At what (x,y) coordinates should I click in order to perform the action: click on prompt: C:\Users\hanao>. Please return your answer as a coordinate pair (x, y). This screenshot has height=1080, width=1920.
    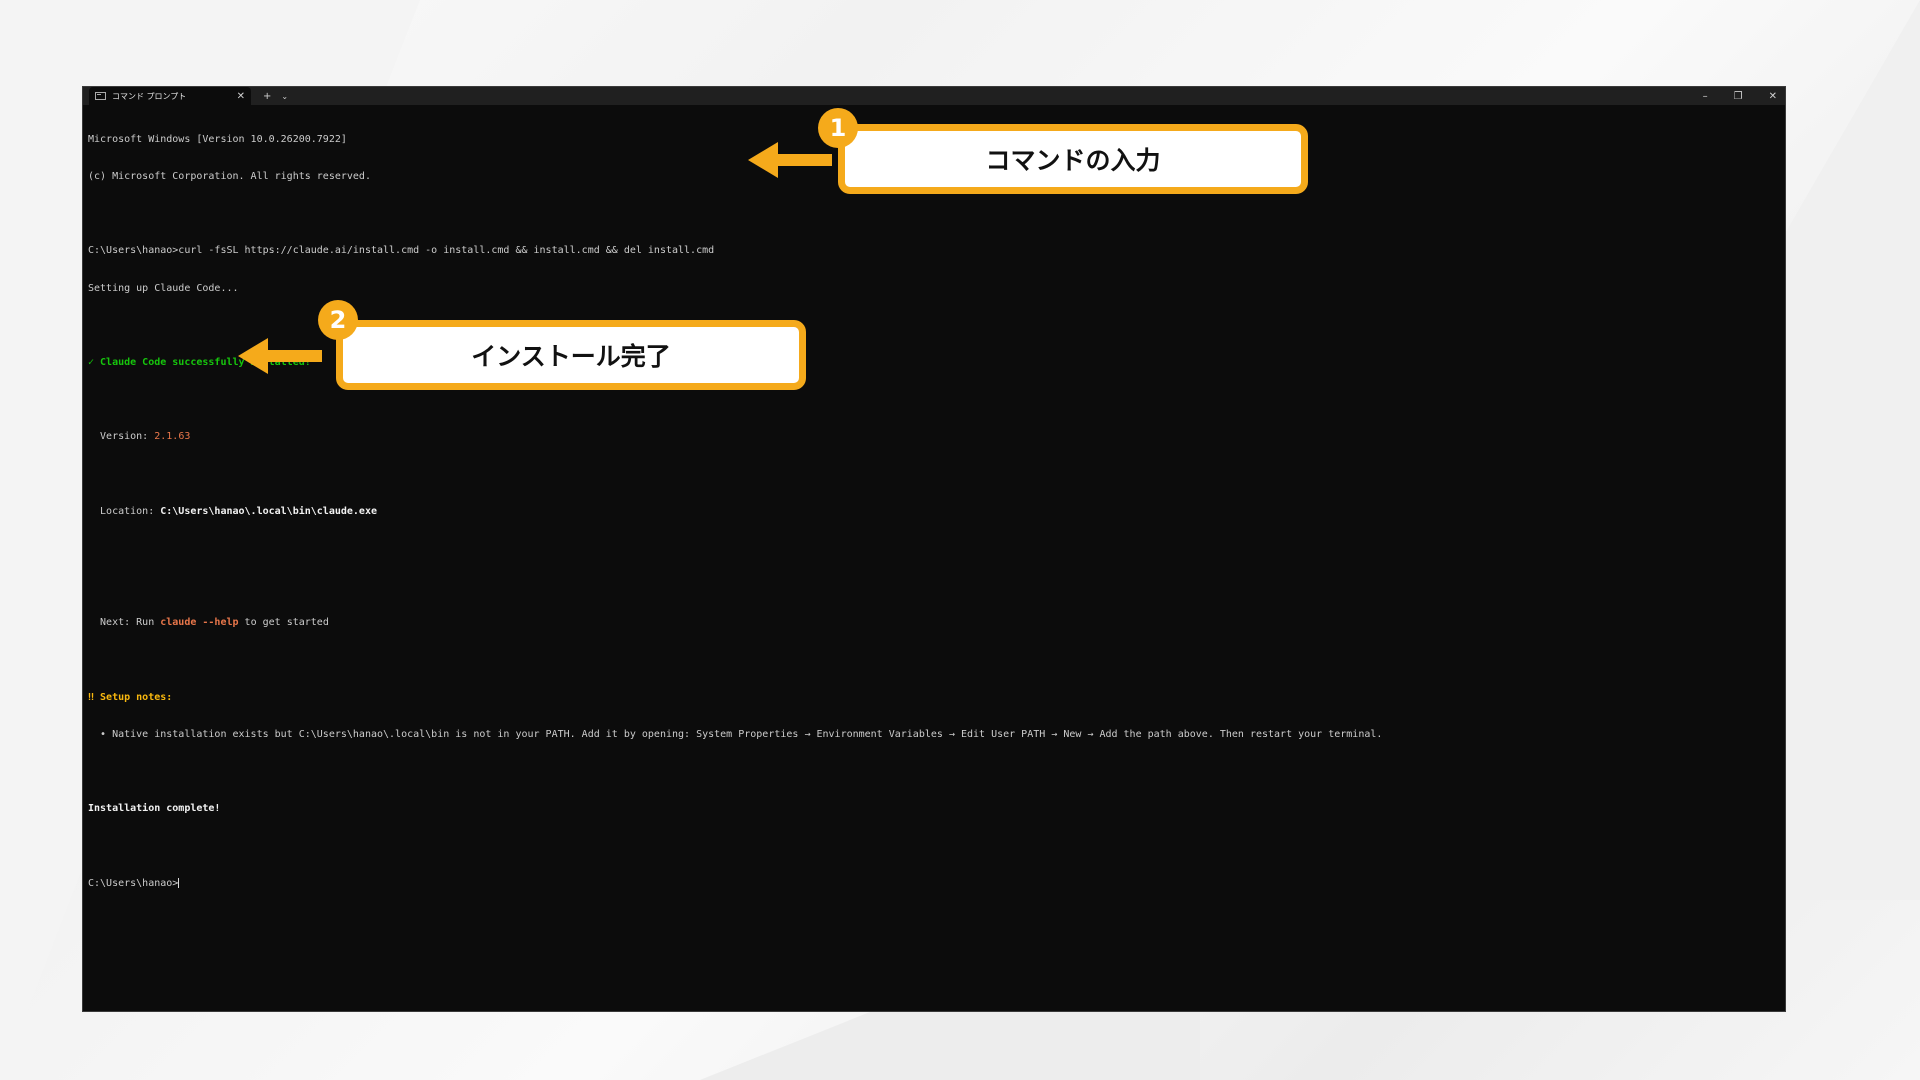
    Looking at the image, I should click on (133, 883).